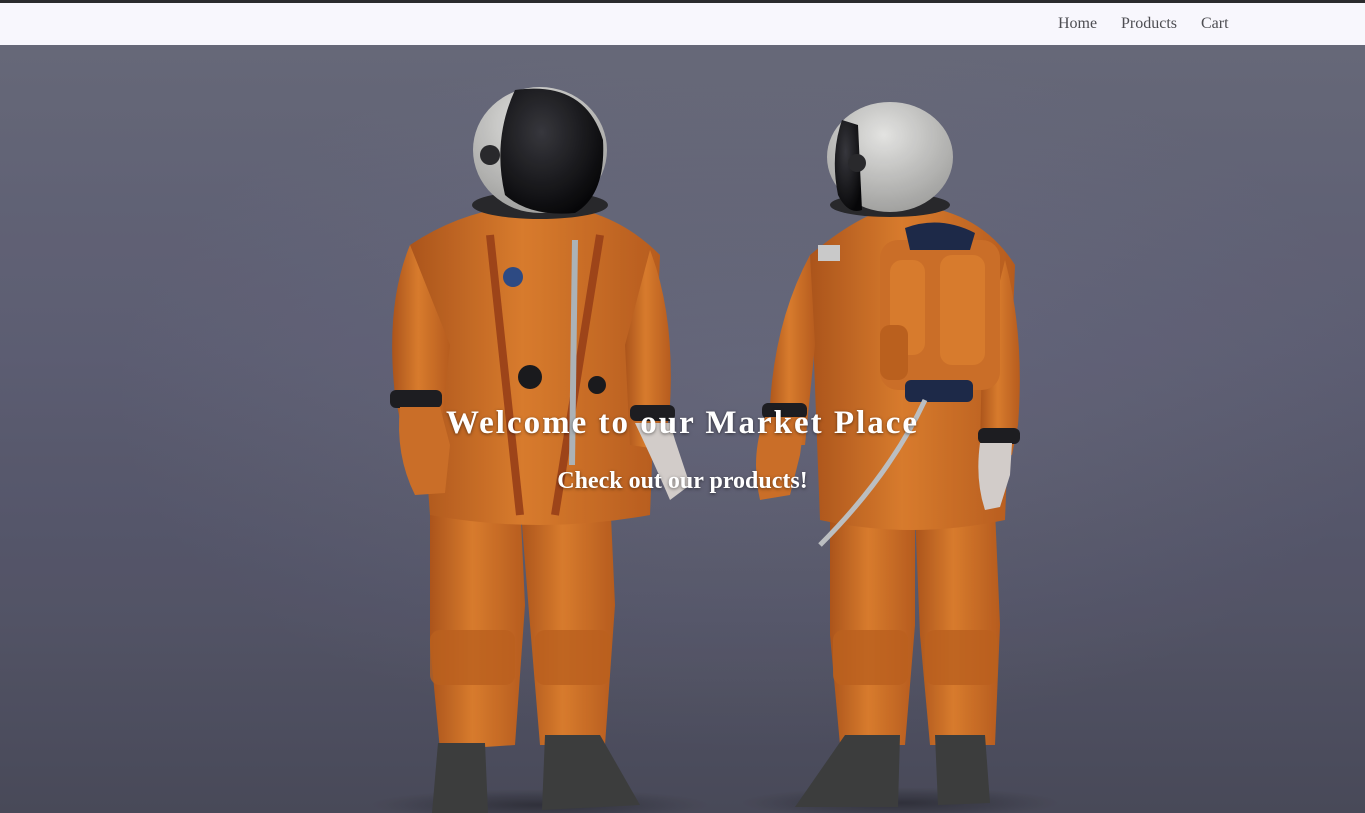  What do you see at coordinates (1215, 24) in the screenshot?
I see `nav-link-cart: Cart` at bounding box center [1215, 24].